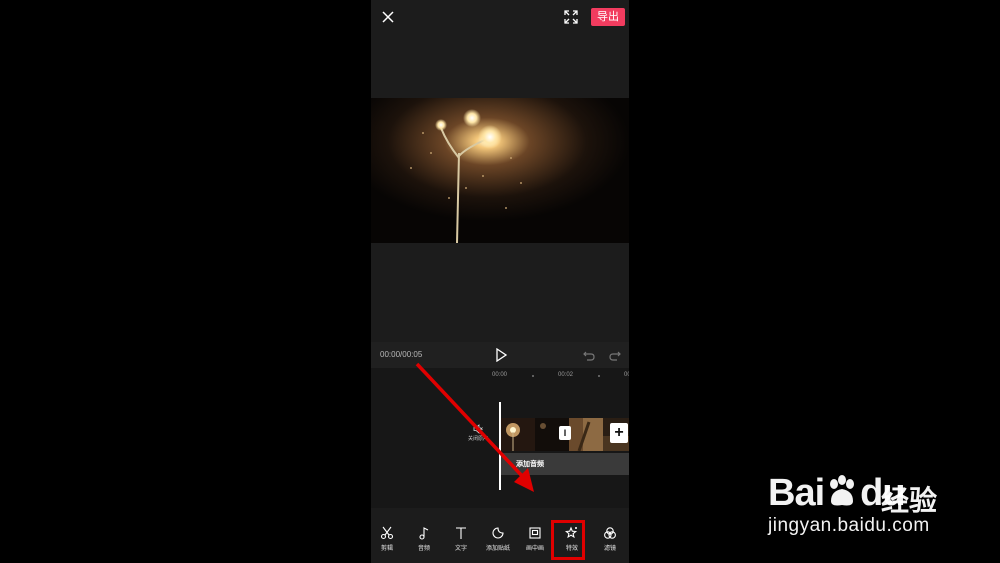 Image resolution: width=1000 pixels, height=563 pixels. What do you see at coordinates (879, 500) in the screenshot?
I see `baidu-jingyan-watermark: Bai du 经验 jingyan.baidu.com` at bounding box center [879, 500].